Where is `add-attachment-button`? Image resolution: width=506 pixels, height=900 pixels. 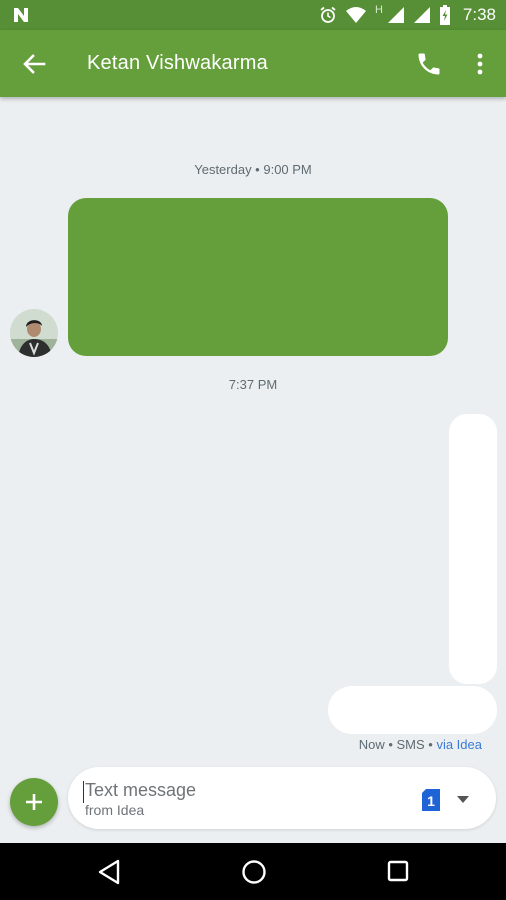 add-attachment-button is located at coordinates (34, 802).